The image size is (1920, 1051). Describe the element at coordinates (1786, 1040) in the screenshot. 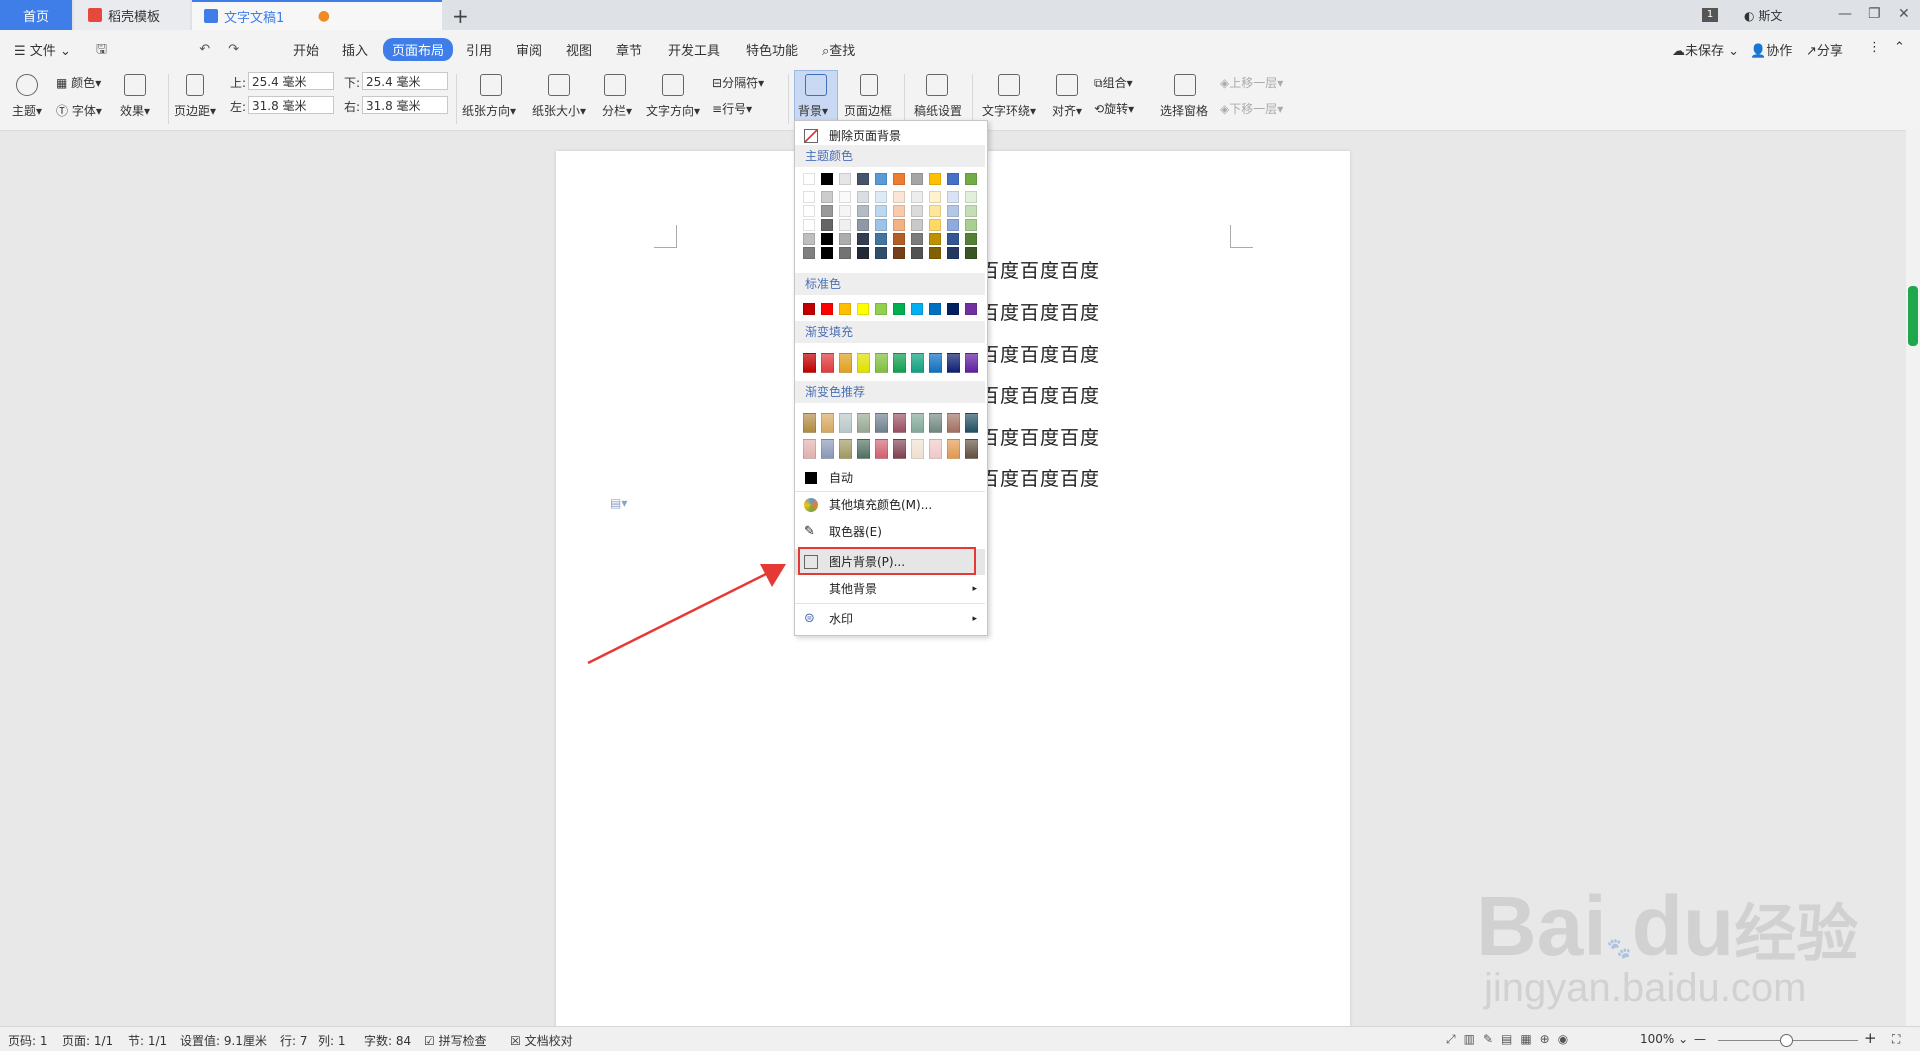

I see `zoom-slider-handle` at that location.